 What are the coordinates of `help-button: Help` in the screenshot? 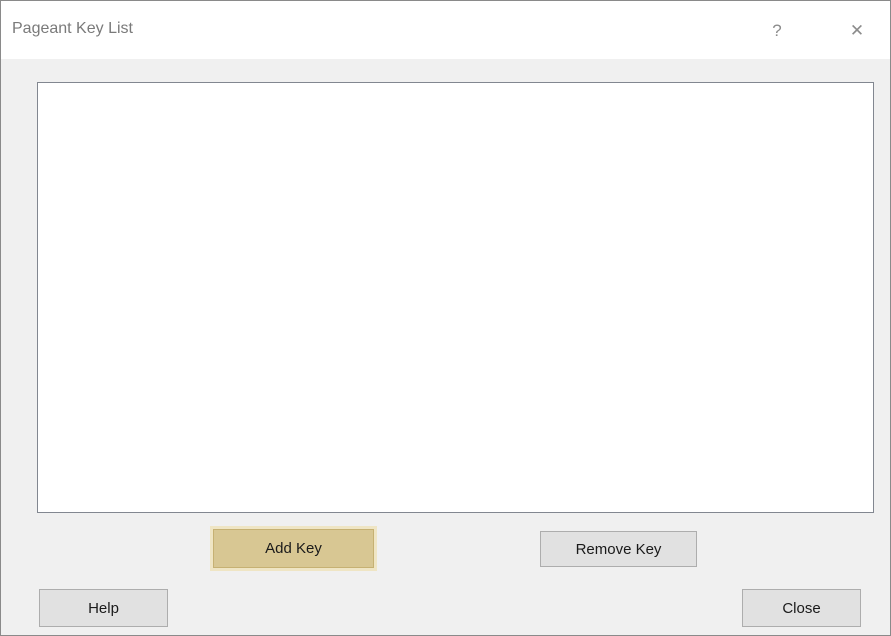 It's located at (103, 608).